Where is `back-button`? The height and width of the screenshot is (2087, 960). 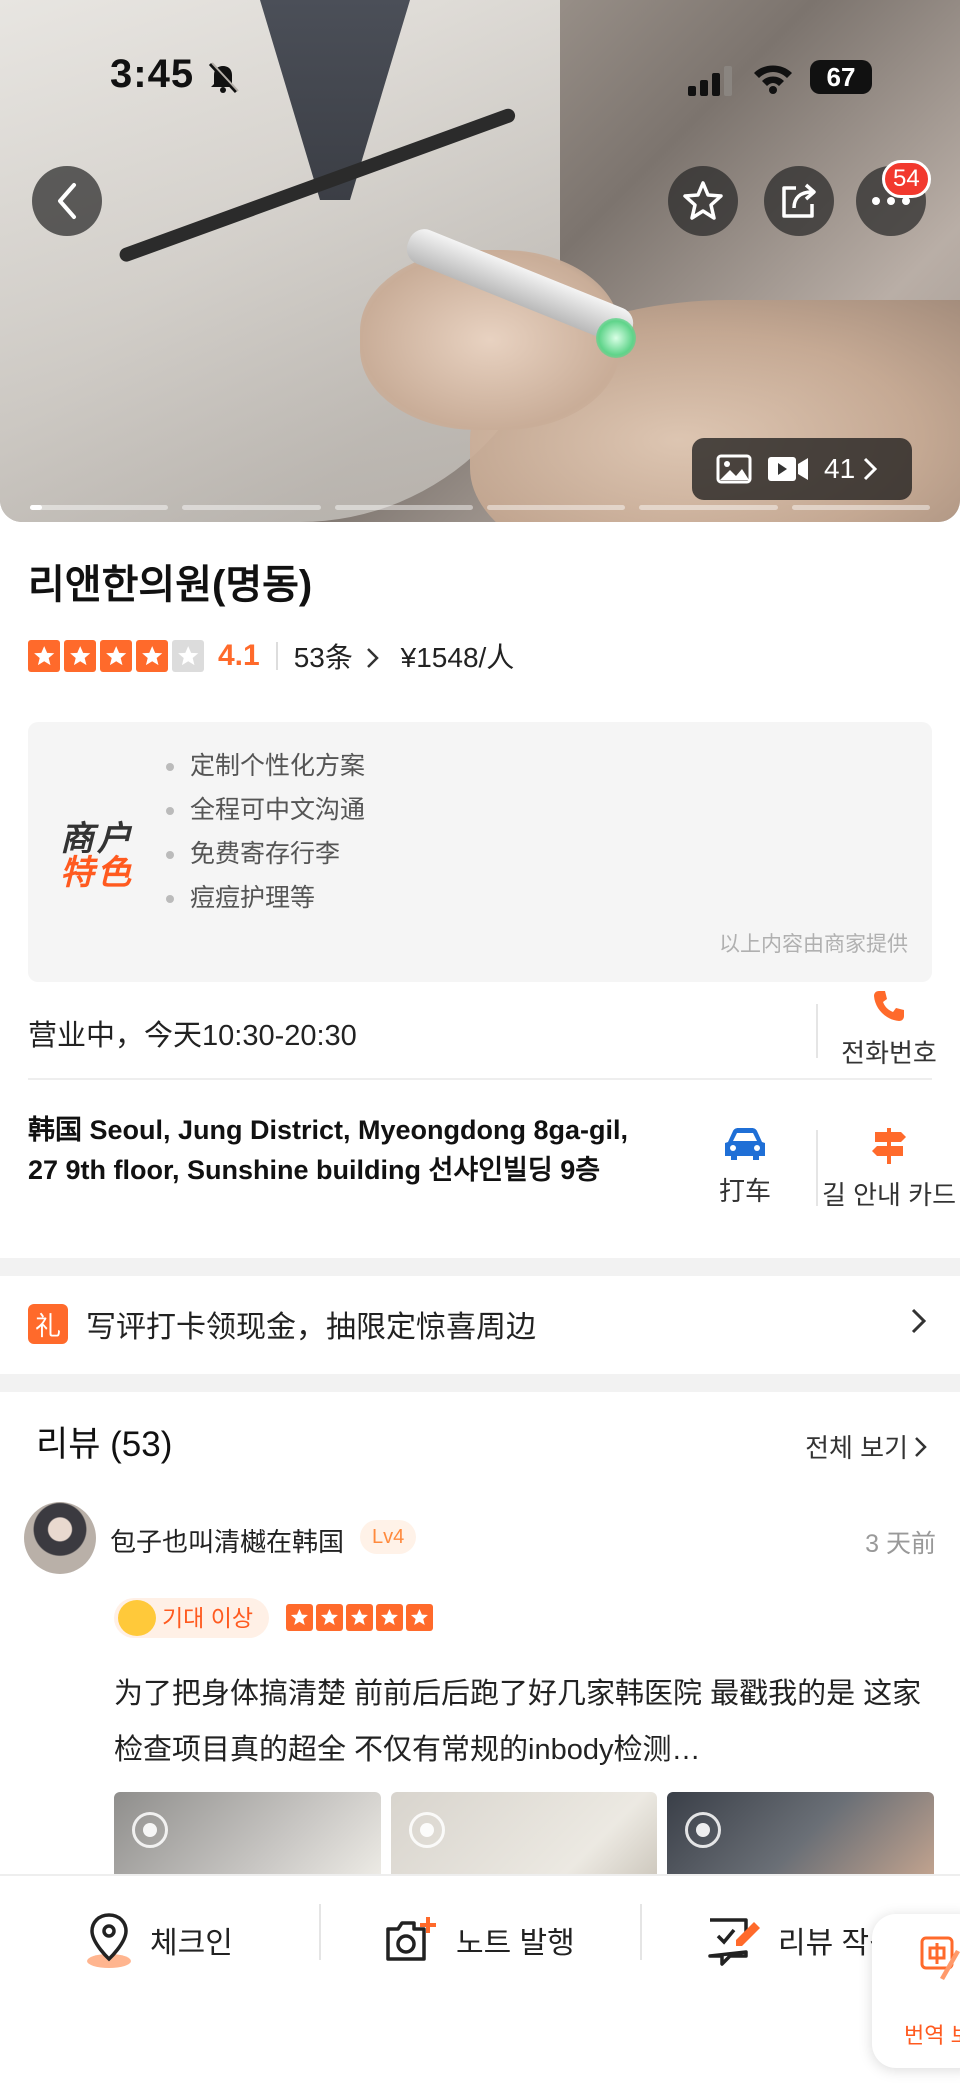 back-button is located at coordinates (67, 201).